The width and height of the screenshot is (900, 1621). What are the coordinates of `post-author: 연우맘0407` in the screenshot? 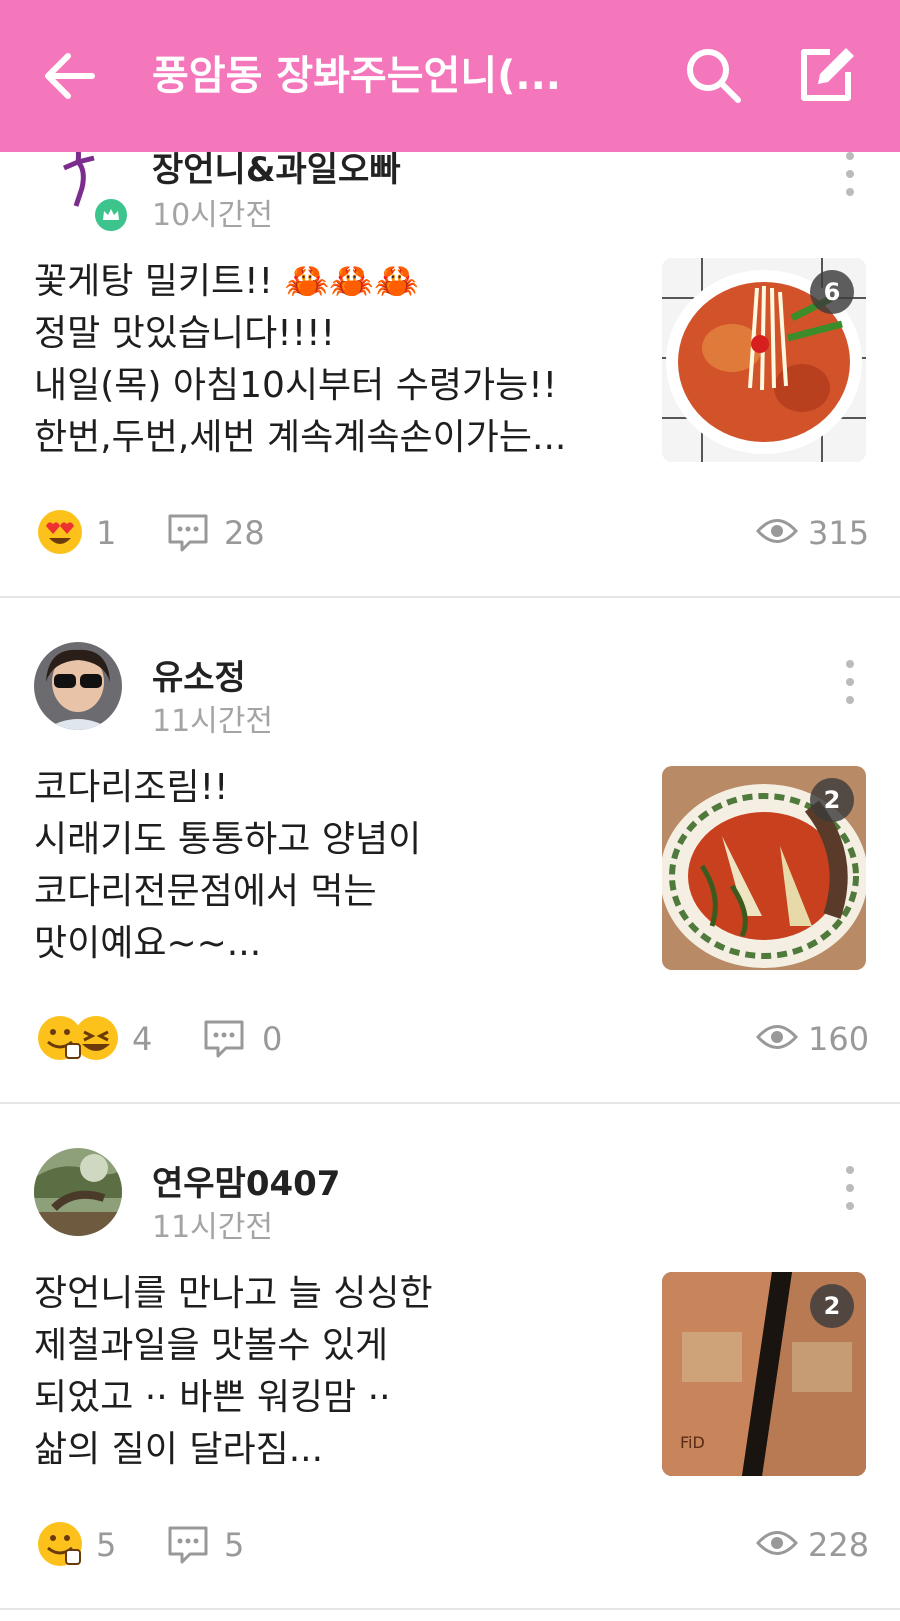 It's located at (246, 1180).